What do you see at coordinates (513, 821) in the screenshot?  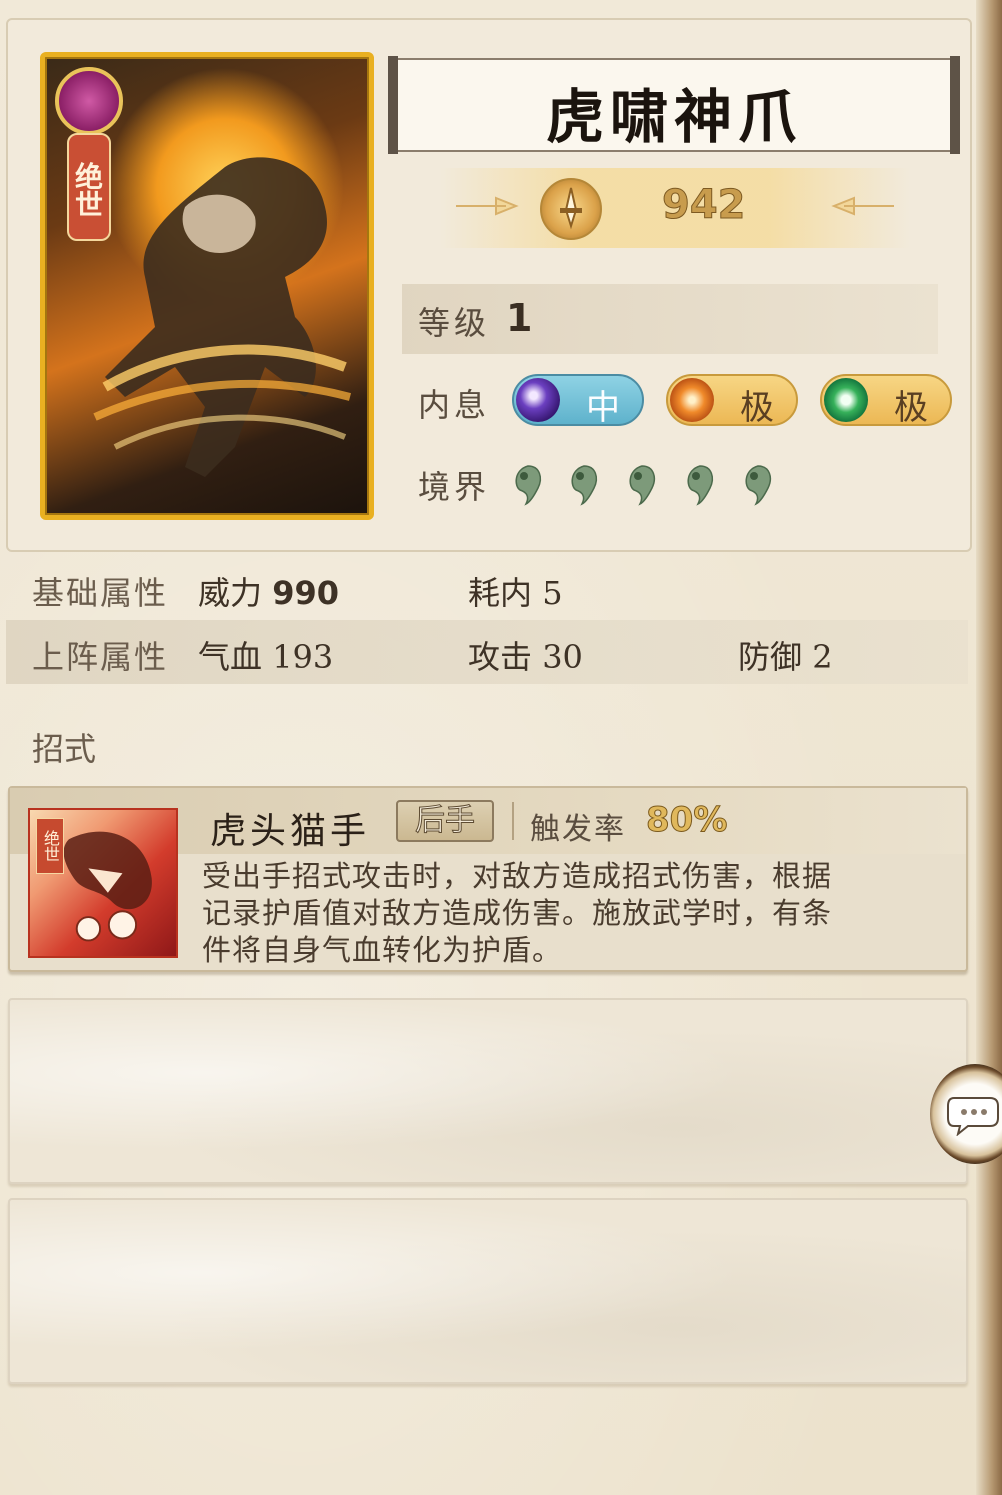 I see `divider` at bounding box center [513, 821].